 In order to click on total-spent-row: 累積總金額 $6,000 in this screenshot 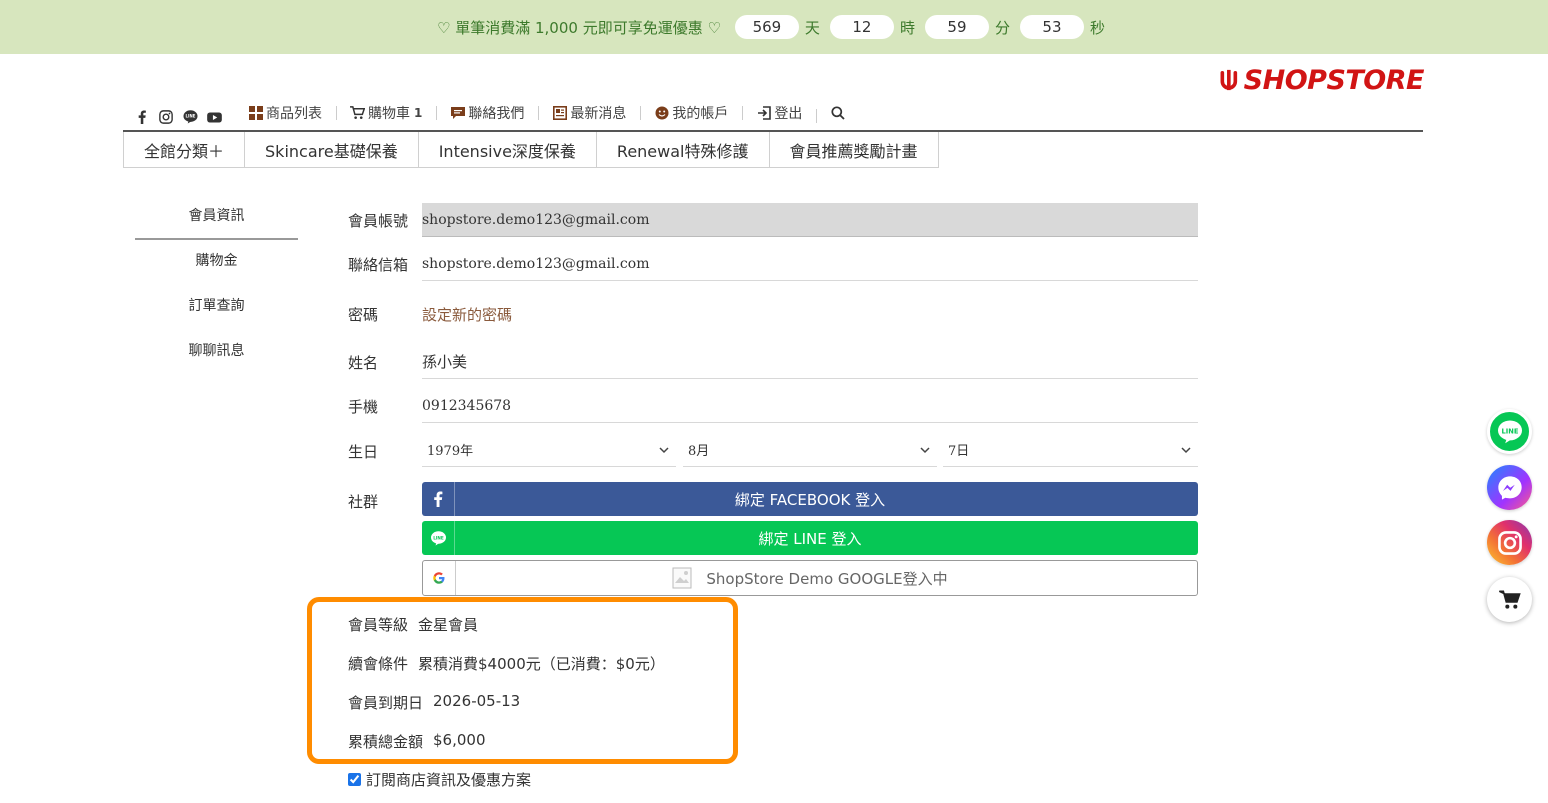, I will do `click(417, 741)`.